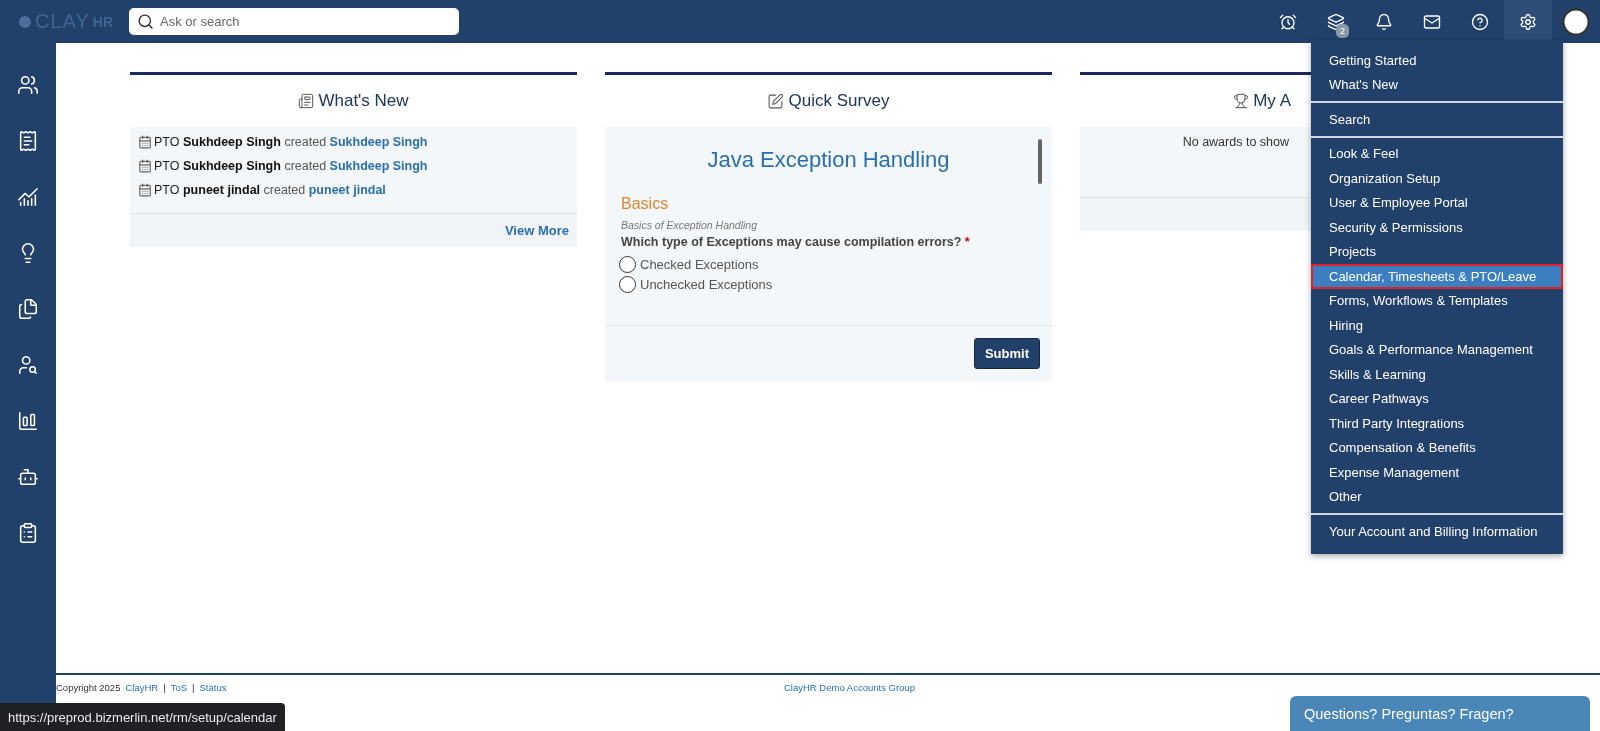 The height and width of the screenshot is (731, 1600). I want to click on clipboard-icon, so click(28, 533).